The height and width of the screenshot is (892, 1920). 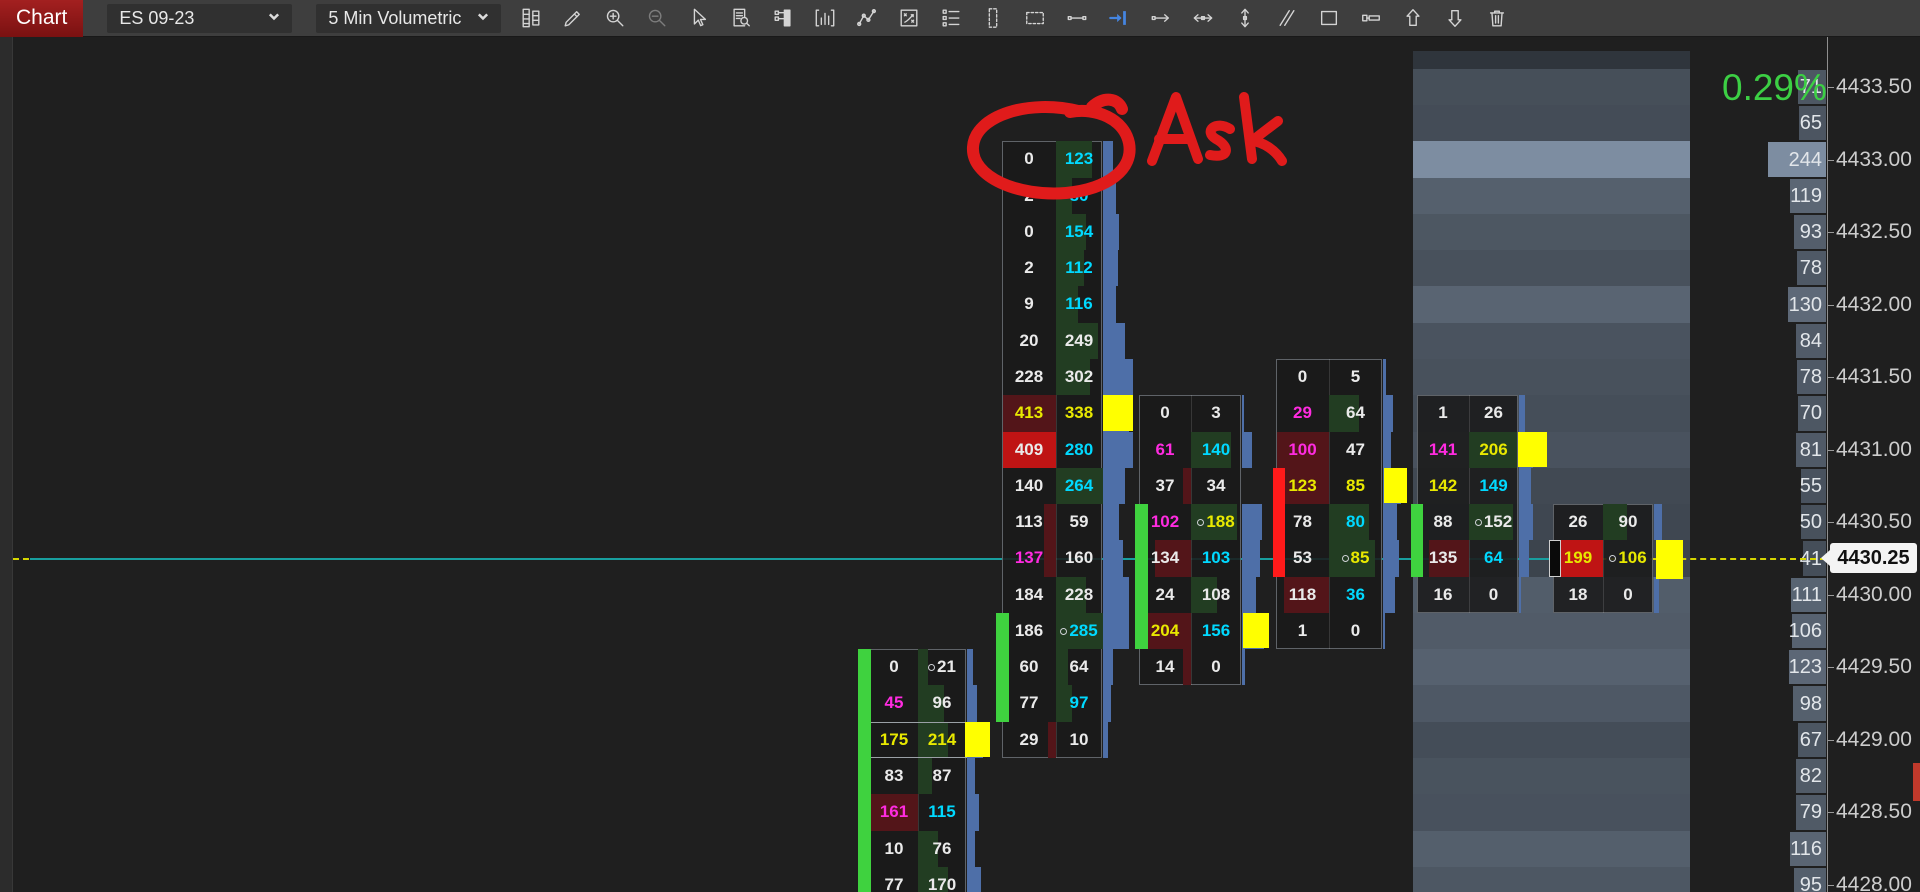 I want to click on parallel-lines-icon, so click(x=1286, y=18).